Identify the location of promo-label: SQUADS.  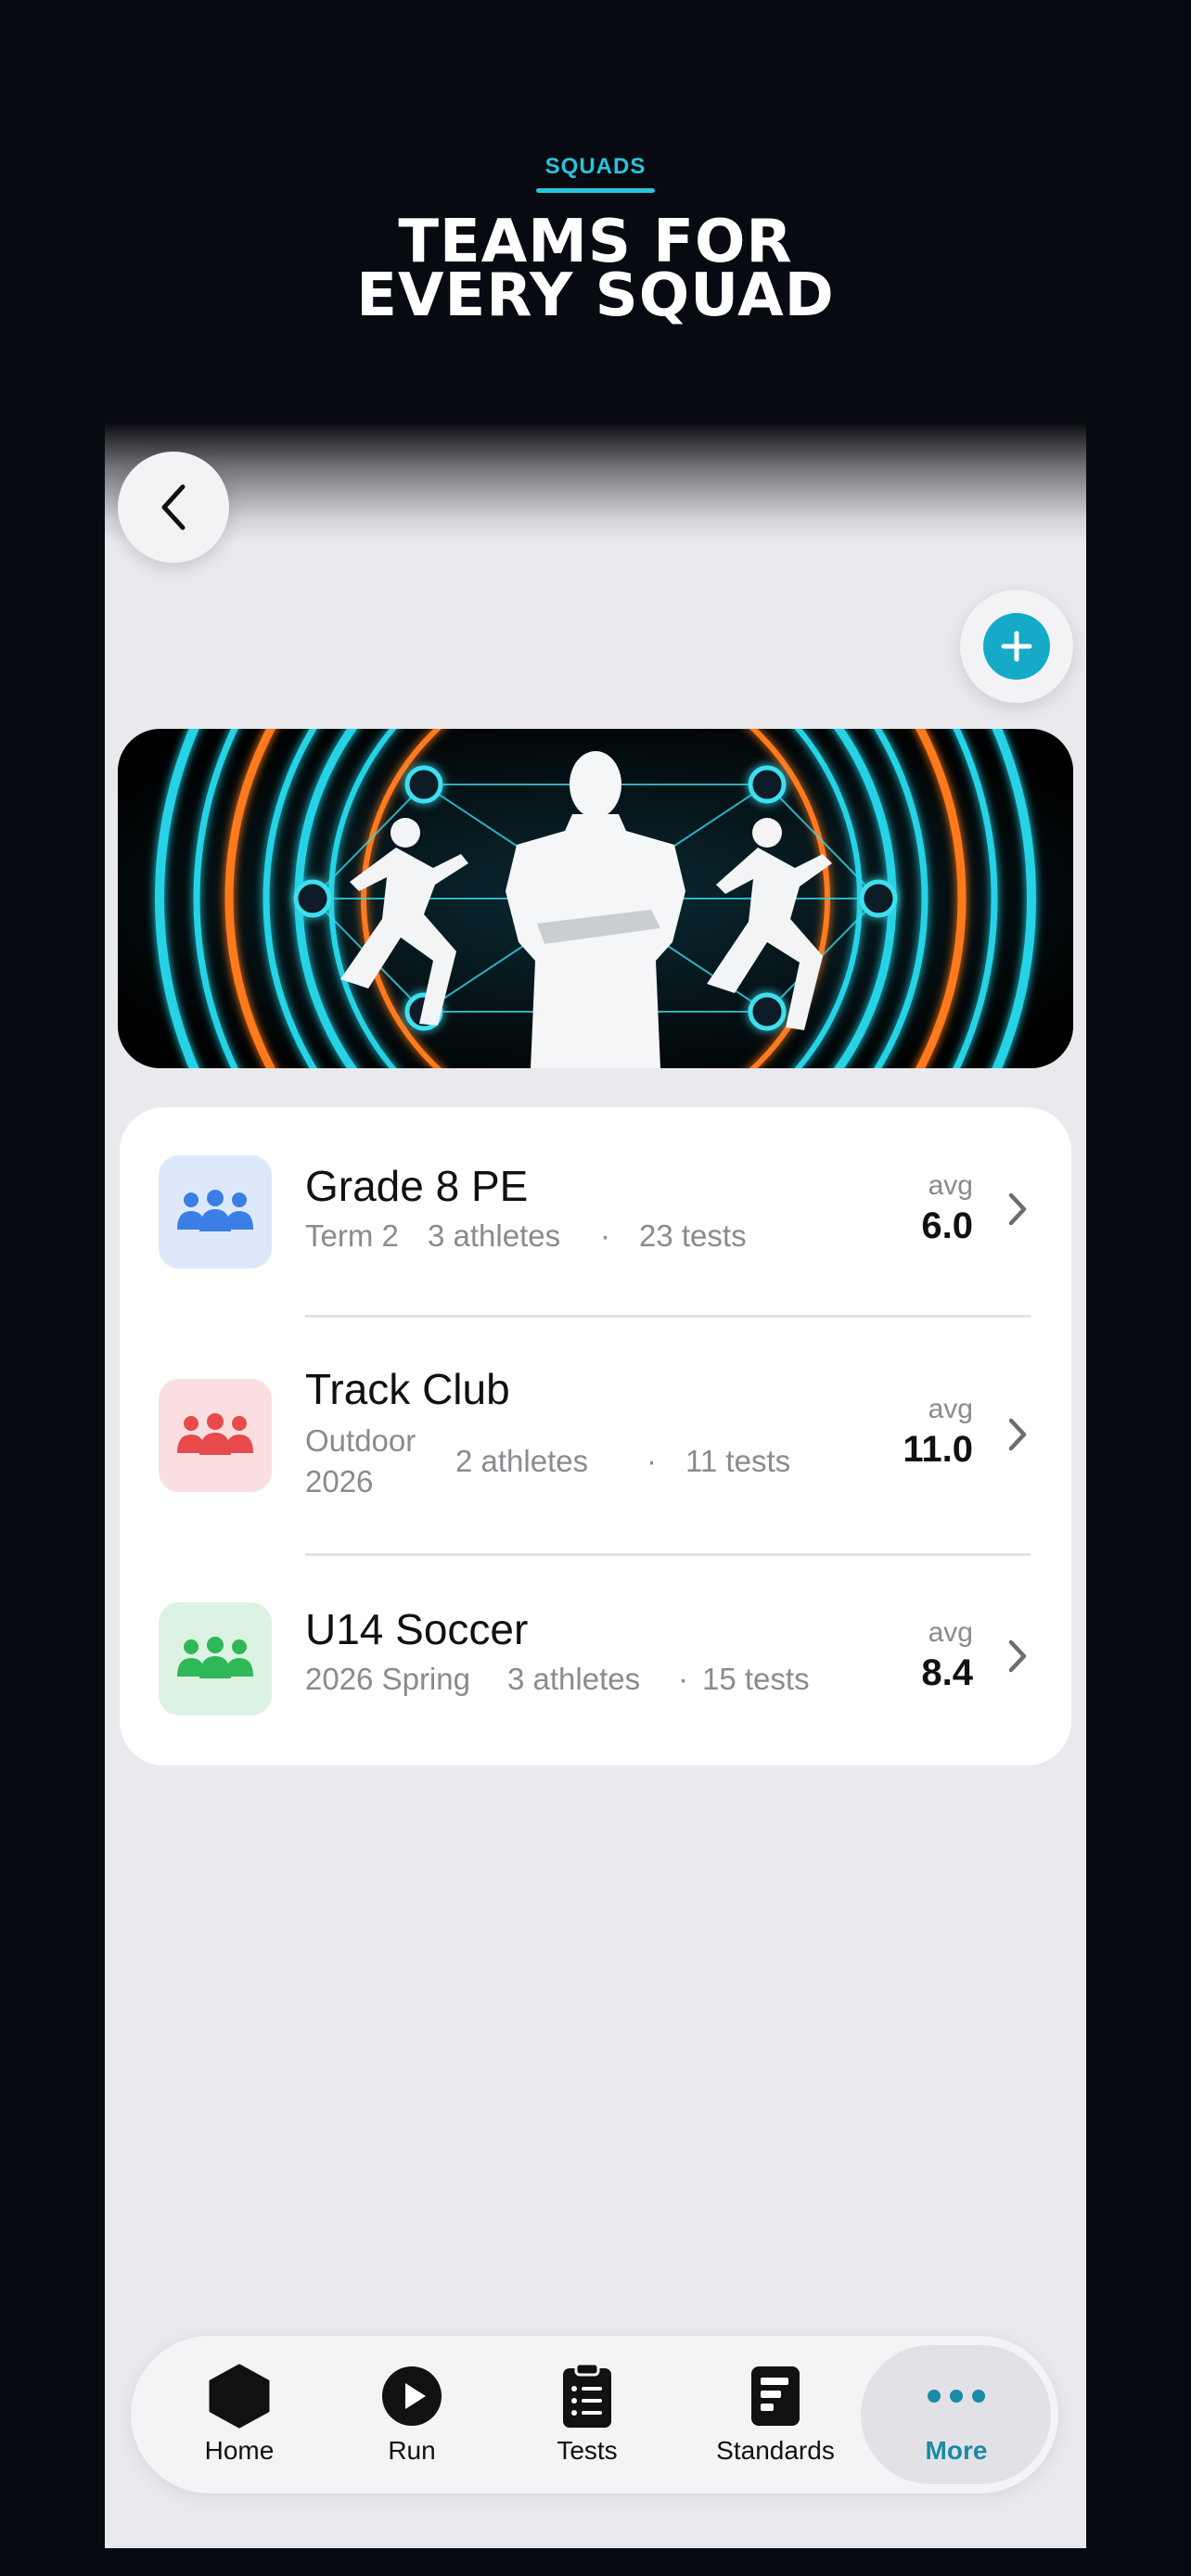
(595, 166).